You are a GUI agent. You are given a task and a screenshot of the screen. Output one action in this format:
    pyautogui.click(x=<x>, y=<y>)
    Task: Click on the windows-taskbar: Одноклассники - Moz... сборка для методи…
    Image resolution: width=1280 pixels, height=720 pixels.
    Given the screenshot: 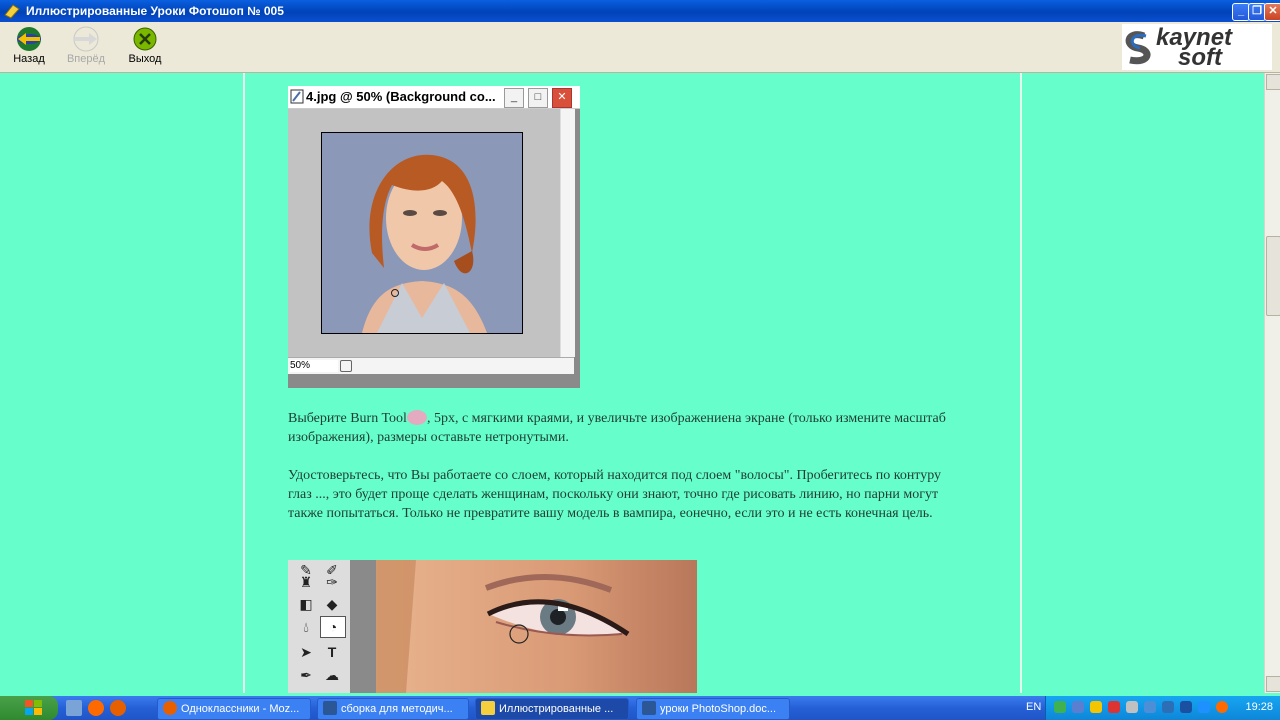 What is the action you would take?
    pyautogui.click(x=640, y=708)
    